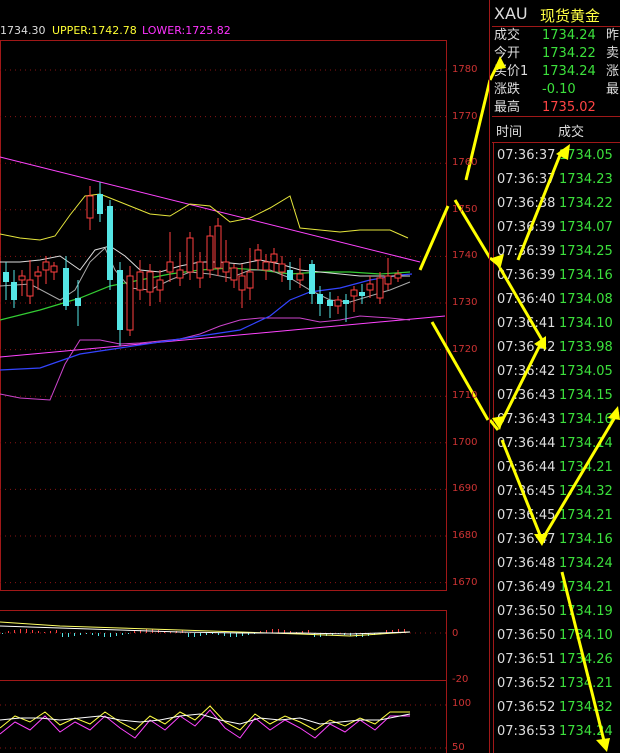  I want to click on kdj-j-line, so click(205, 719).